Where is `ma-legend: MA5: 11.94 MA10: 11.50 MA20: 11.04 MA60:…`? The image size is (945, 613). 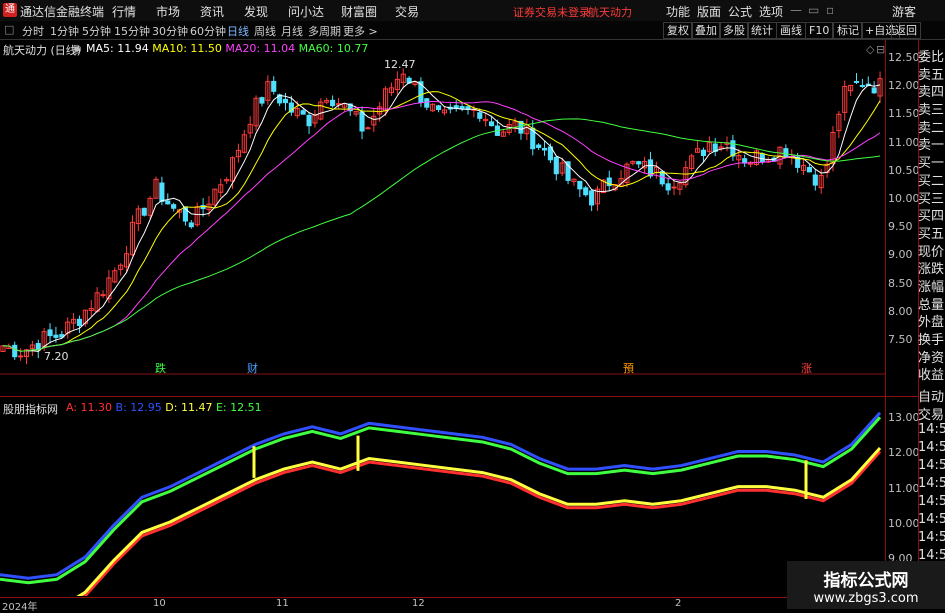
ma-legend: MA5: 11.94 MA10: 11.50 MA20: 11.04 MA60:… is located at coordinates (227, 48).